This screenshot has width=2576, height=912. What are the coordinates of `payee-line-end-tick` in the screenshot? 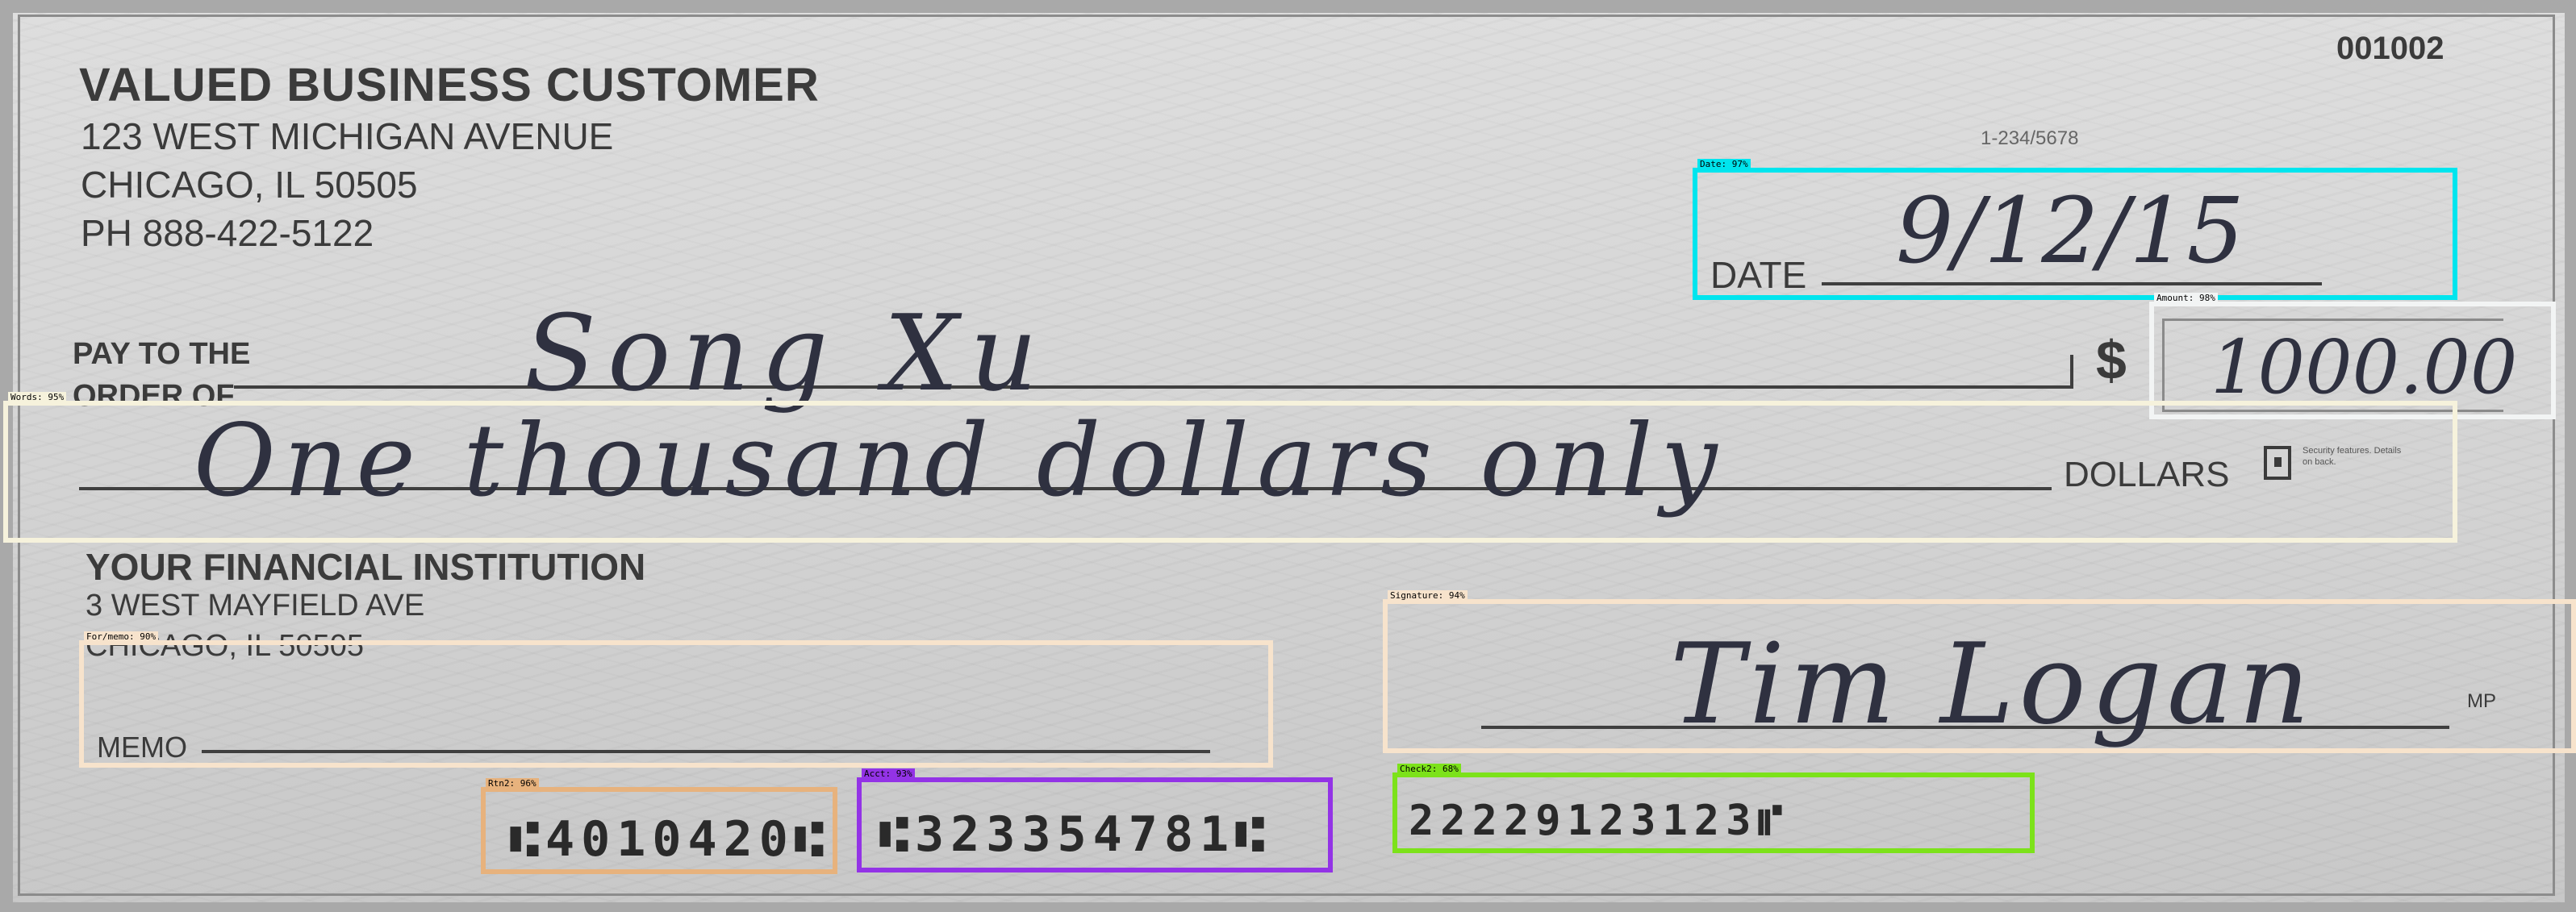 It's located at (2071, 372).